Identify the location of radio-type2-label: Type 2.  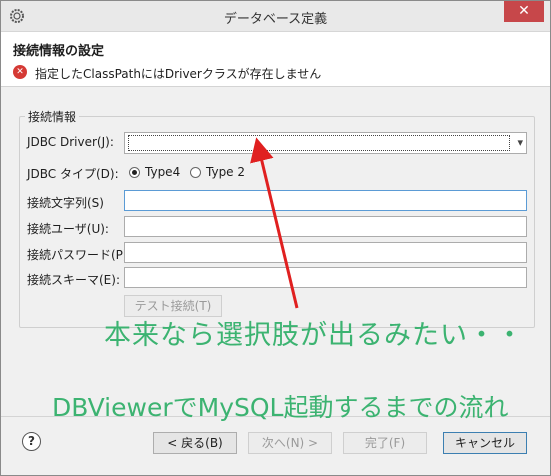
(226, 172).